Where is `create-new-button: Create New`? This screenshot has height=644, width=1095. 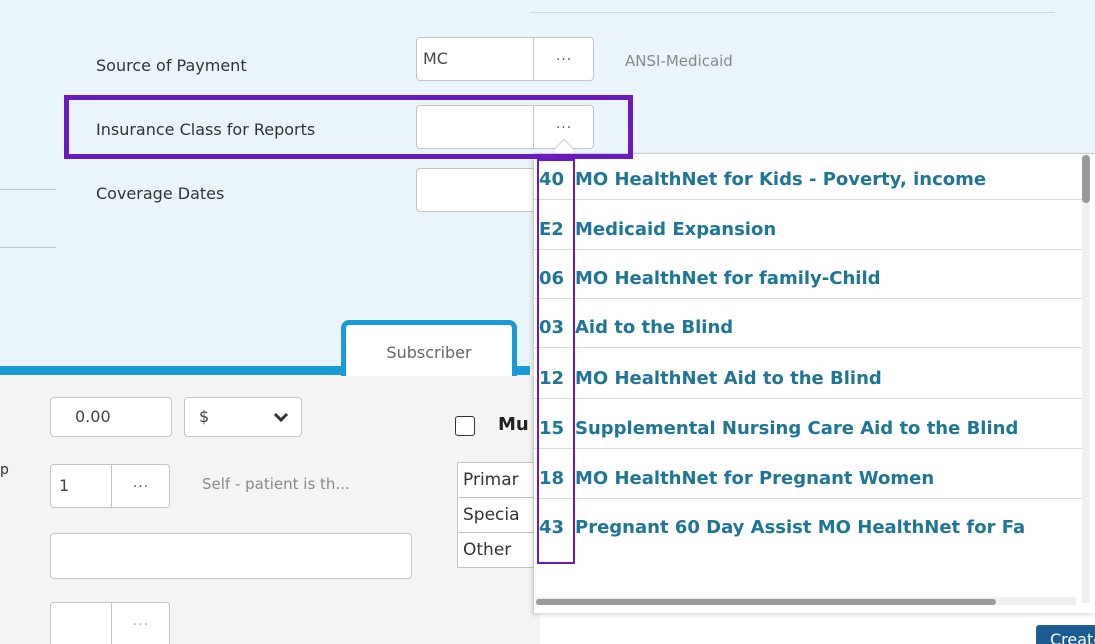
create-new-button: Create New is located at coordinates (1065, 634).